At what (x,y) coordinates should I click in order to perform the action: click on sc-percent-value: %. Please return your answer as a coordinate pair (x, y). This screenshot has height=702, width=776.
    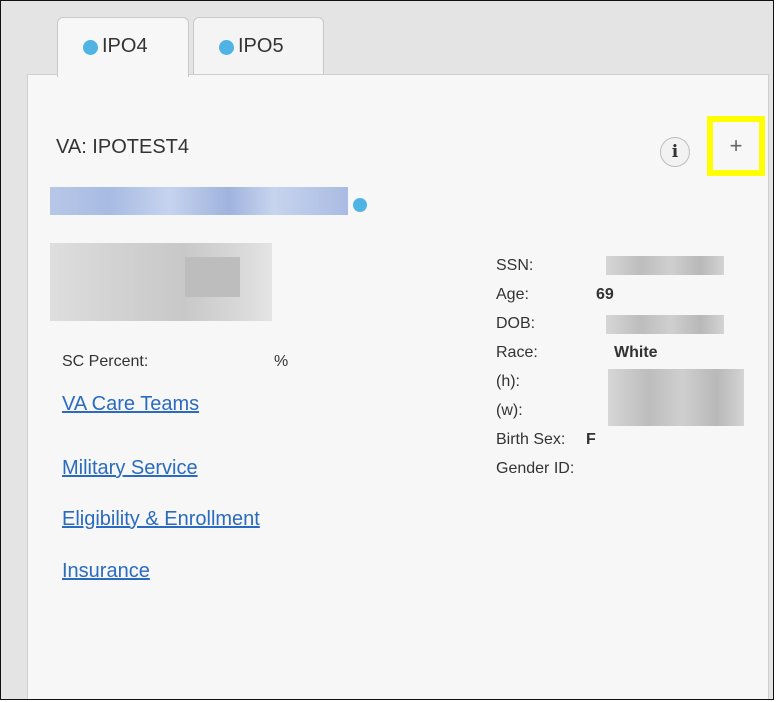
    Looking at the image, I should click on (281, 361).